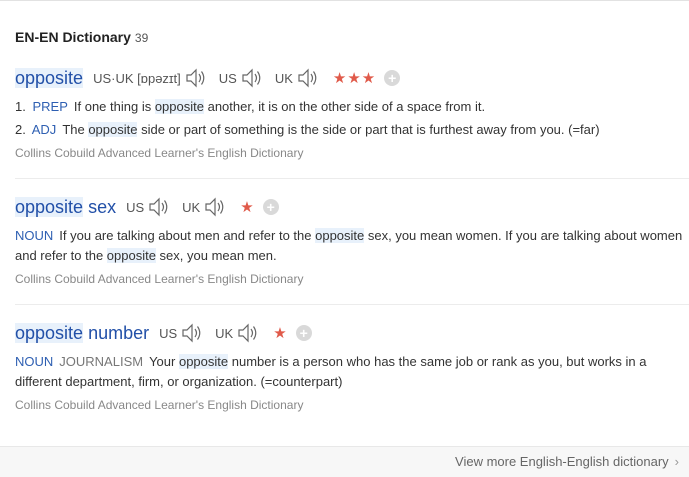 The height and width of the screenshot is (477, 689). Describe the element at coordinates (82, 333) in the screenshot. I see `headword-link: opposite number` at that location.